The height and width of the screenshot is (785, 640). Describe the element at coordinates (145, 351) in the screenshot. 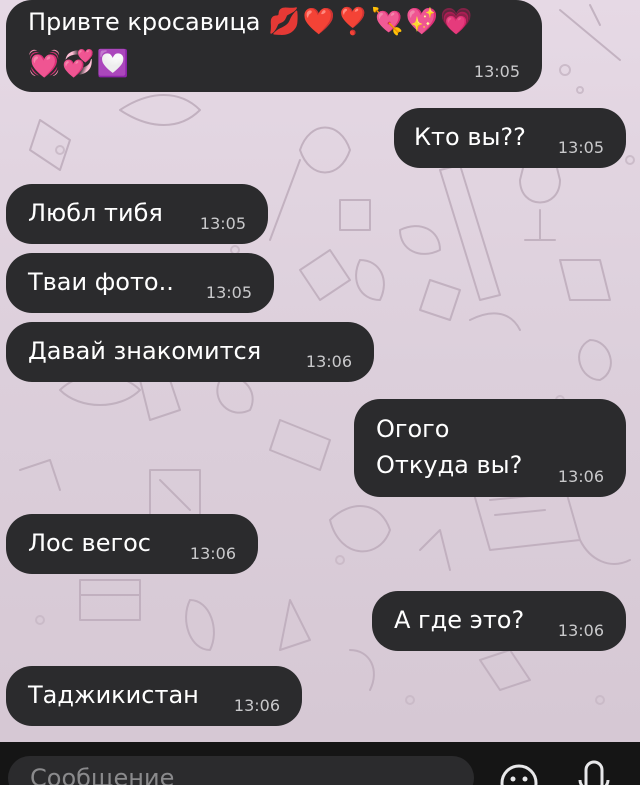

I see `message-text: Давай знакомится` at that location.